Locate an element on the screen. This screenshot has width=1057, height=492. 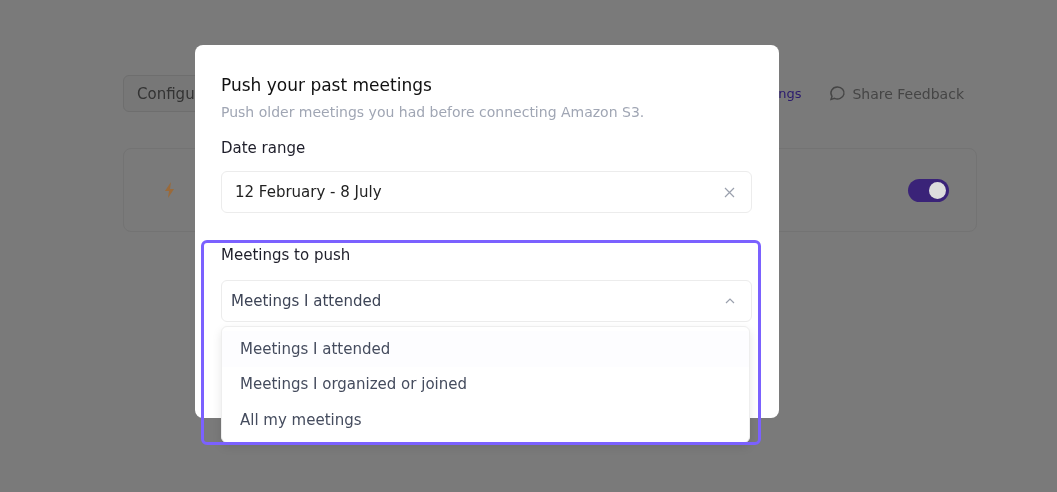
dialog-title: Push your past meetings is located at coordinates (327, 85).